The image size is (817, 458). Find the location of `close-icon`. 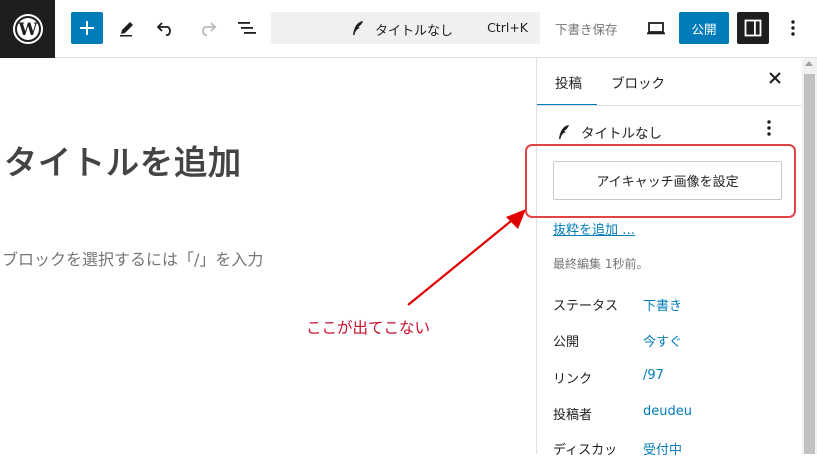

close-icon is located at coordinates (775, 78).